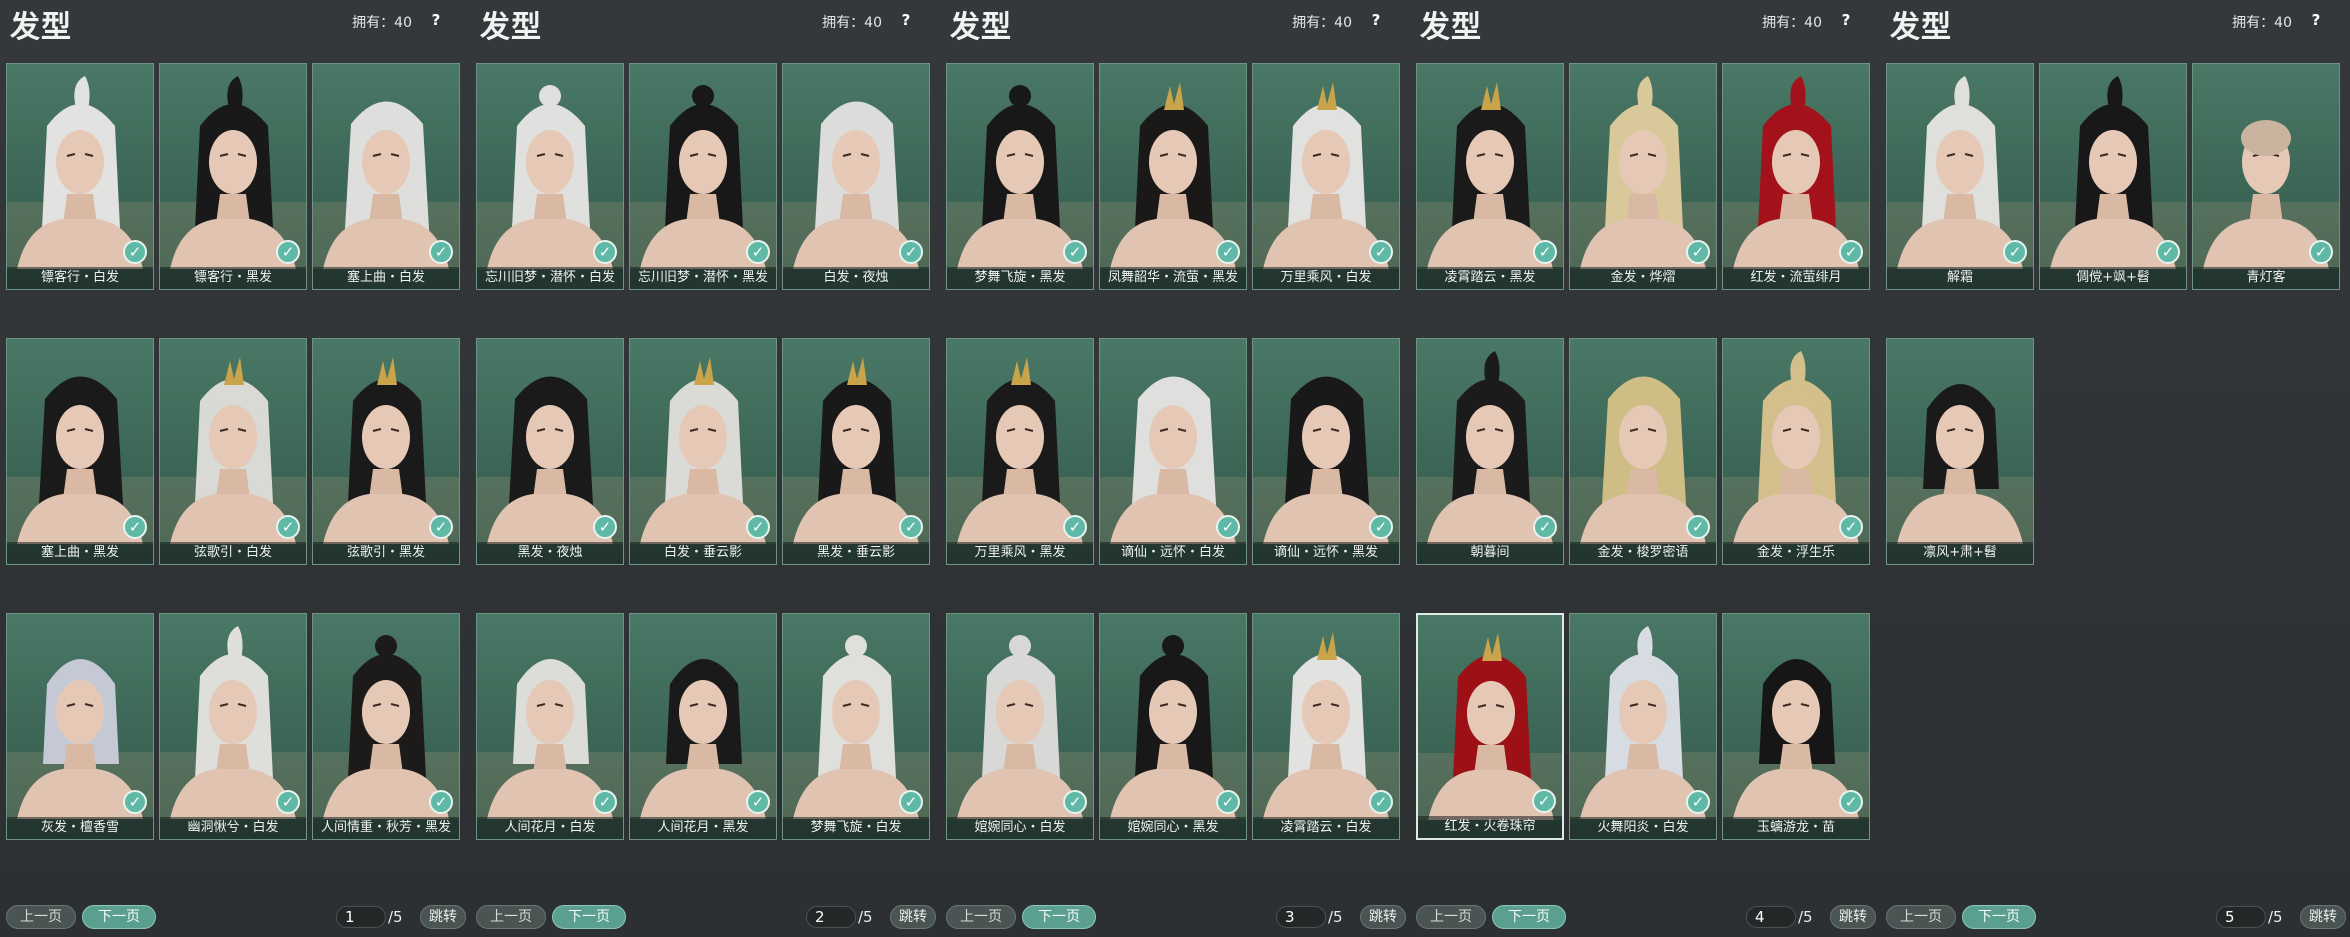 The width and height of the screenshot is (2350, 937). I want to click on hairstyle-name: 凛风+肃+髫, so click(1960, 553).